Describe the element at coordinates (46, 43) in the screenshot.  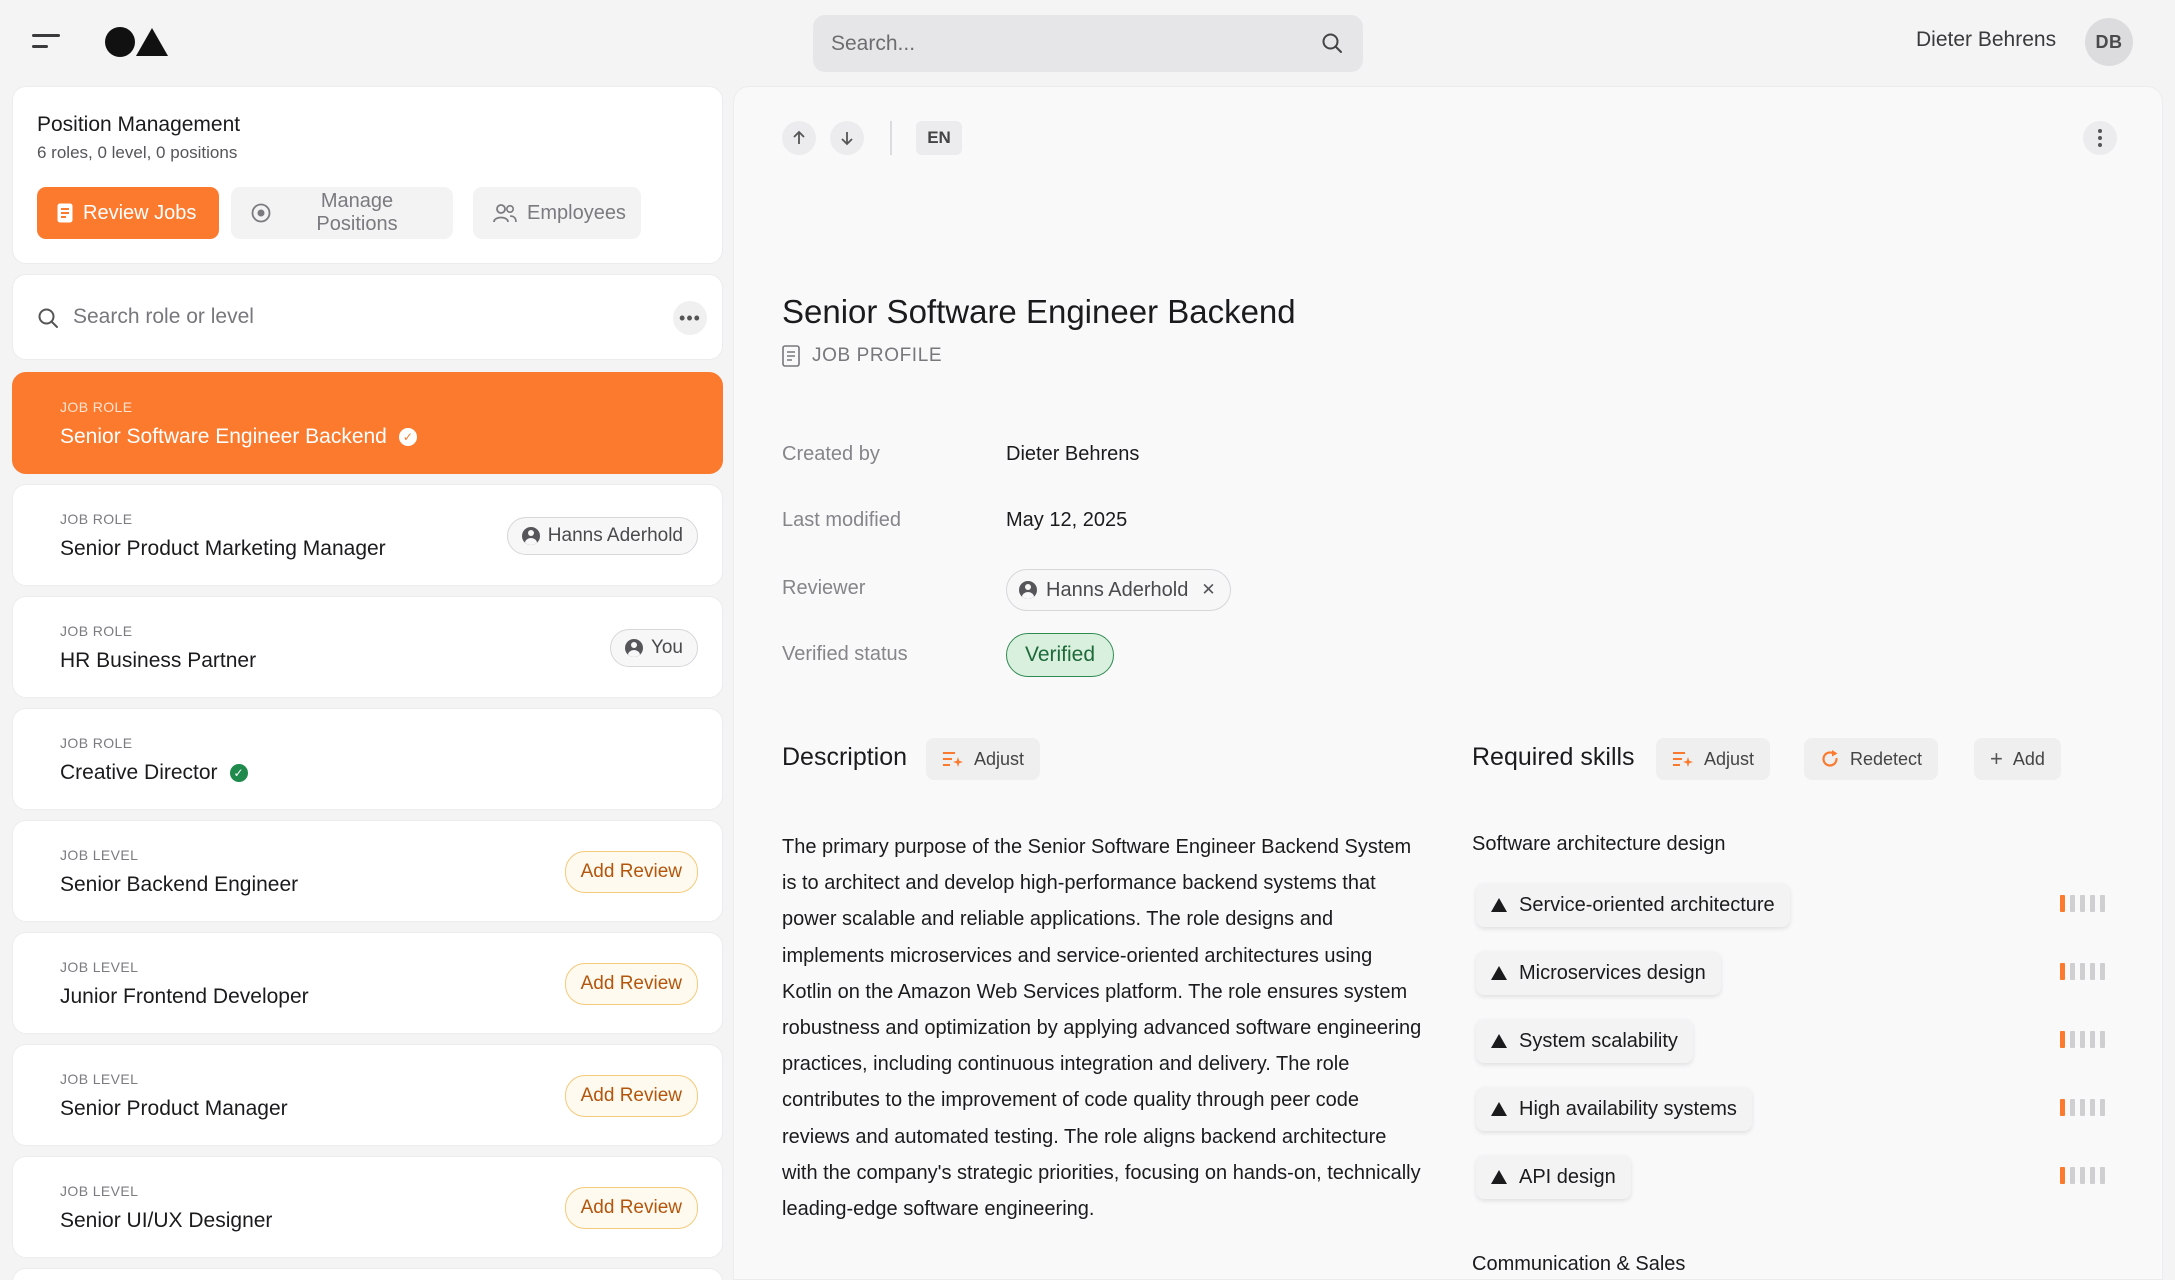
I see `menu-icon` at that location.